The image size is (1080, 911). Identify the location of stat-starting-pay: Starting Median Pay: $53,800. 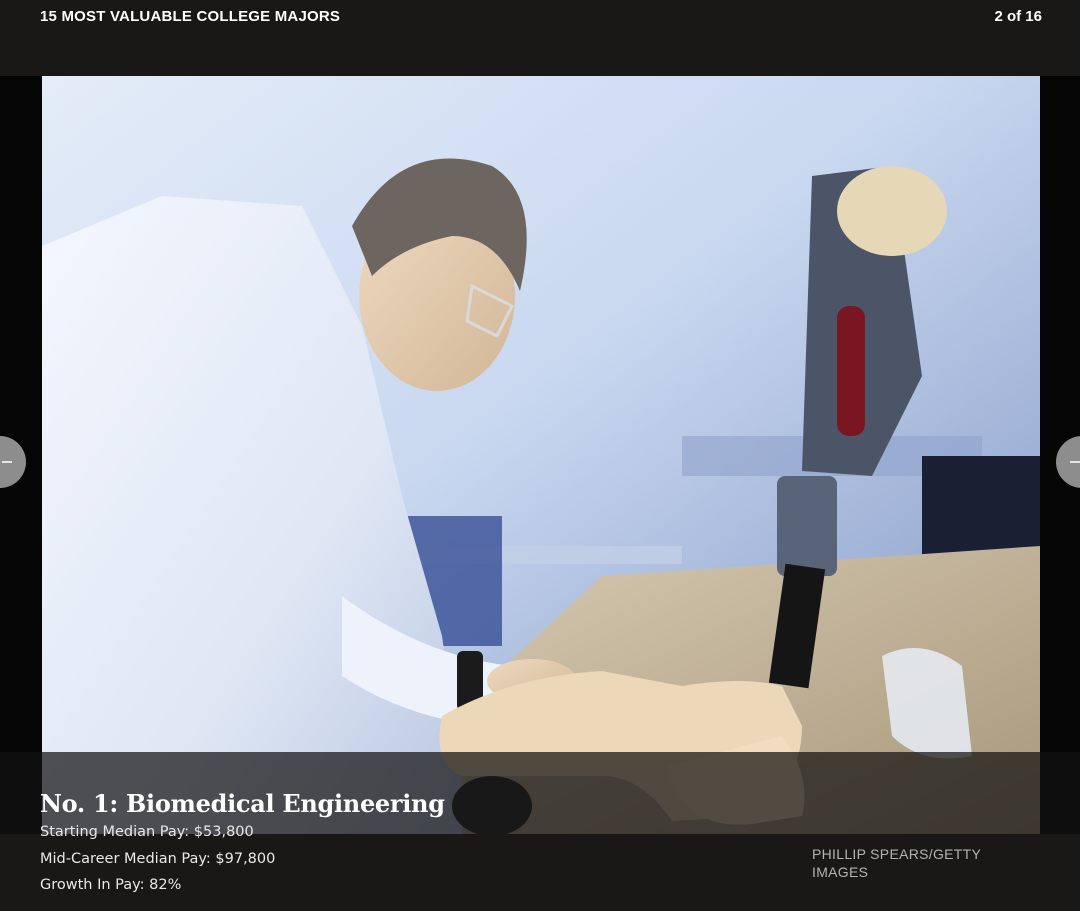
(147, 832).